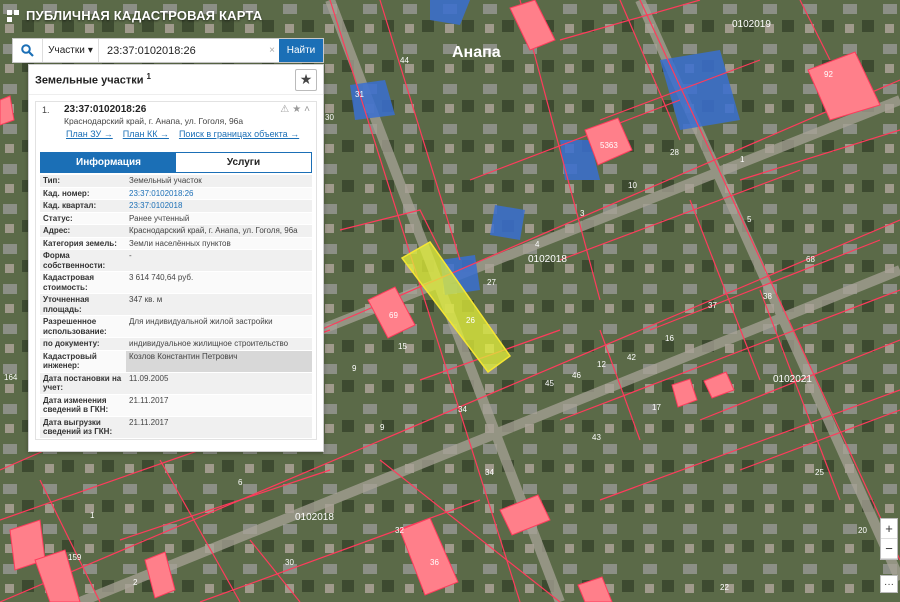 The width and height of the screenshot is (900, 602). Describe the element at coordinates (819, 472) in the screenshot. I see `parcel-label: 25` at that location.